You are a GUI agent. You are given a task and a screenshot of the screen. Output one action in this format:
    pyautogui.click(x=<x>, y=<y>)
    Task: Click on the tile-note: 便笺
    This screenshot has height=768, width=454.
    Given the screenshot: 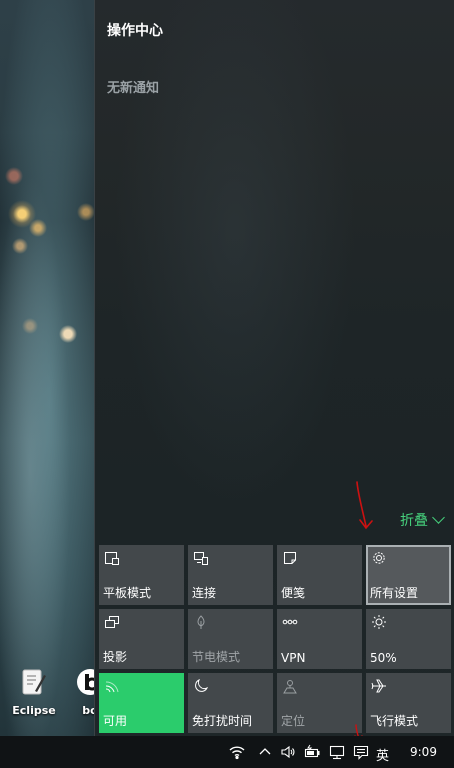 What is the action you would take?
    pyautogui.click(x=319, y=575)
    